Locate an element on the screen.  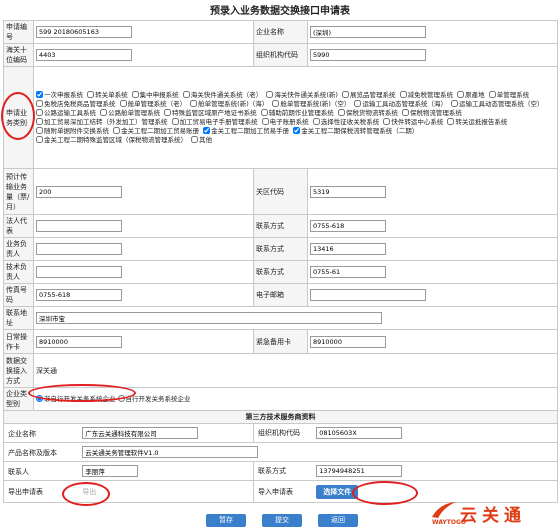
system-option: 公路舱单管理系统 is located at coordinates (130, 112).